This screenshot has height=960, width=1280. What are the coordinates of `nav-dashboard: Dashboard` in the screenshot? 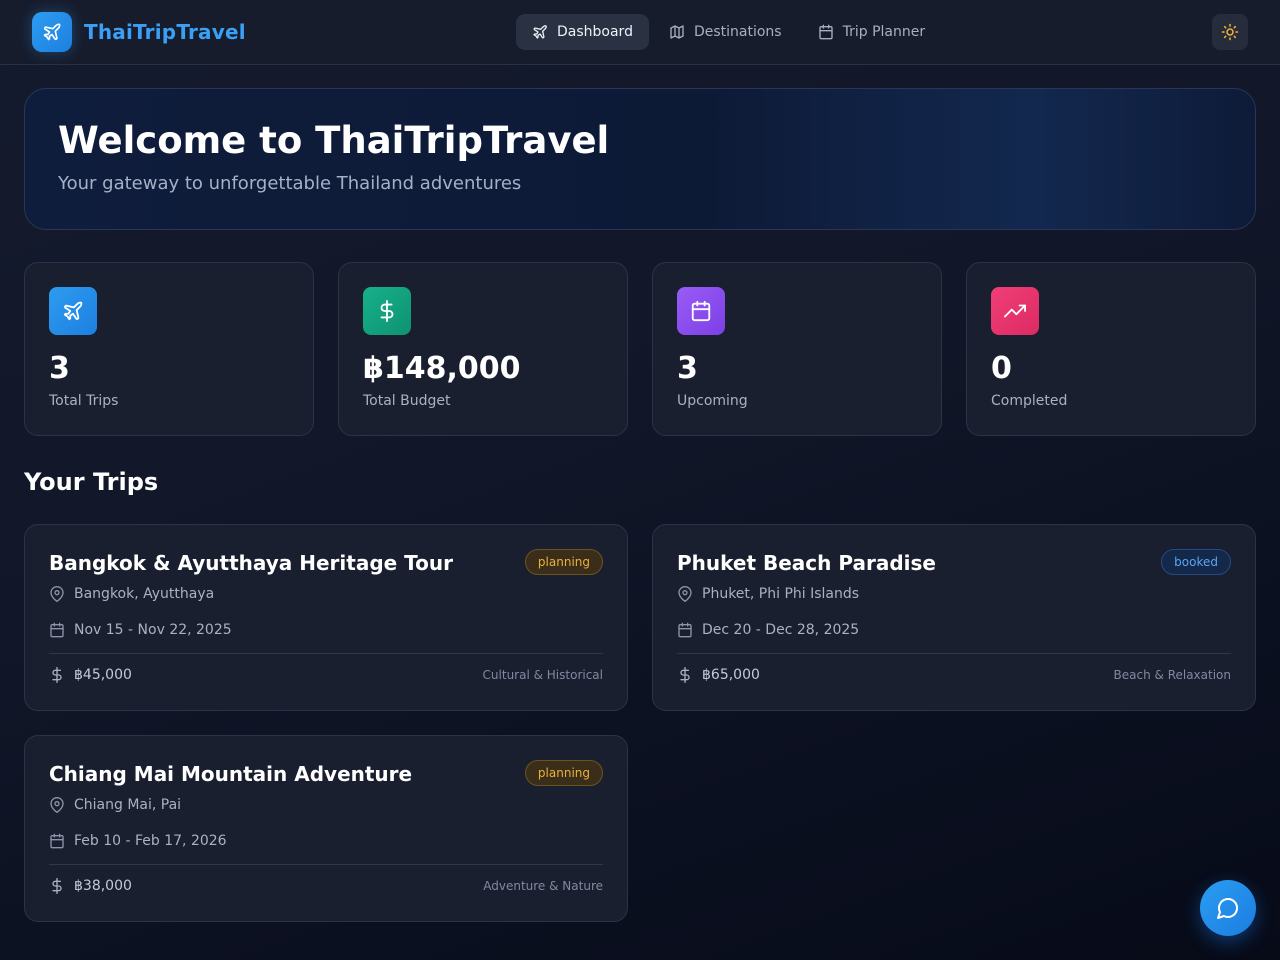 It's located at (582, 32).